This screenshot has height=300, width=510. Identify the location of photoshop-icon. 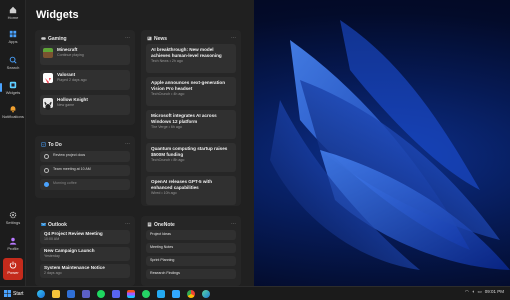
(176, 294).